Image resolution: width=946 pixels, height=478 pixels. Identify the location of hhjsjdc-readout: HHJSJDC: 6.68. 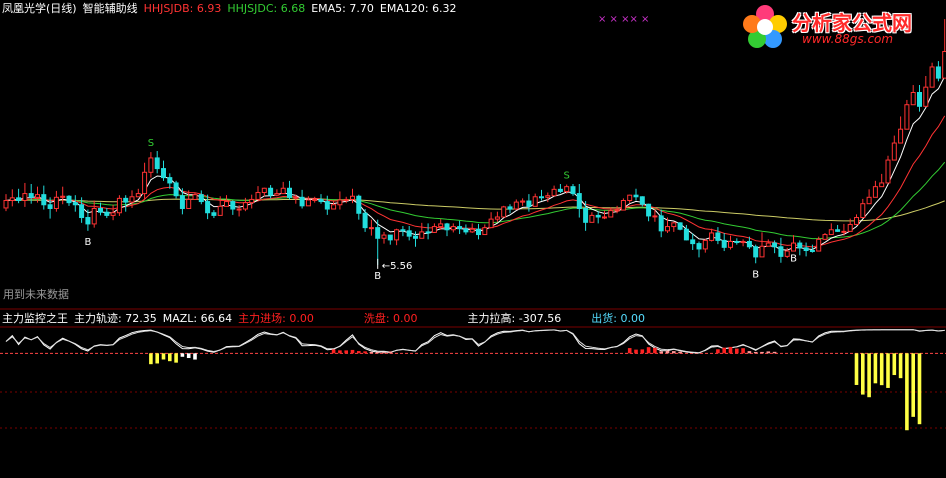
(266, 8).